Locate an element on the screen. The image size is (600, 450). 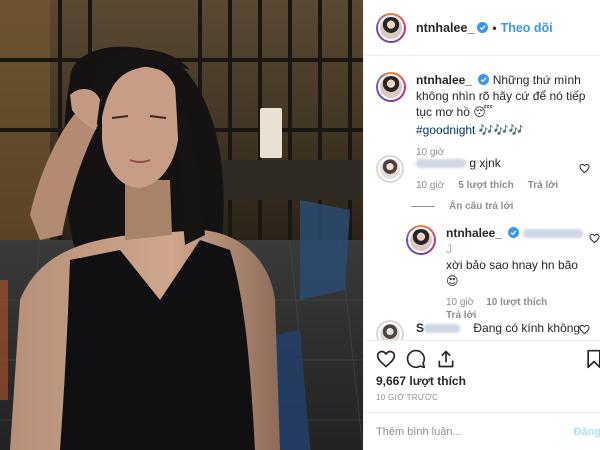
add-comment-bar: Đăng is located at coordinates (482, 431).